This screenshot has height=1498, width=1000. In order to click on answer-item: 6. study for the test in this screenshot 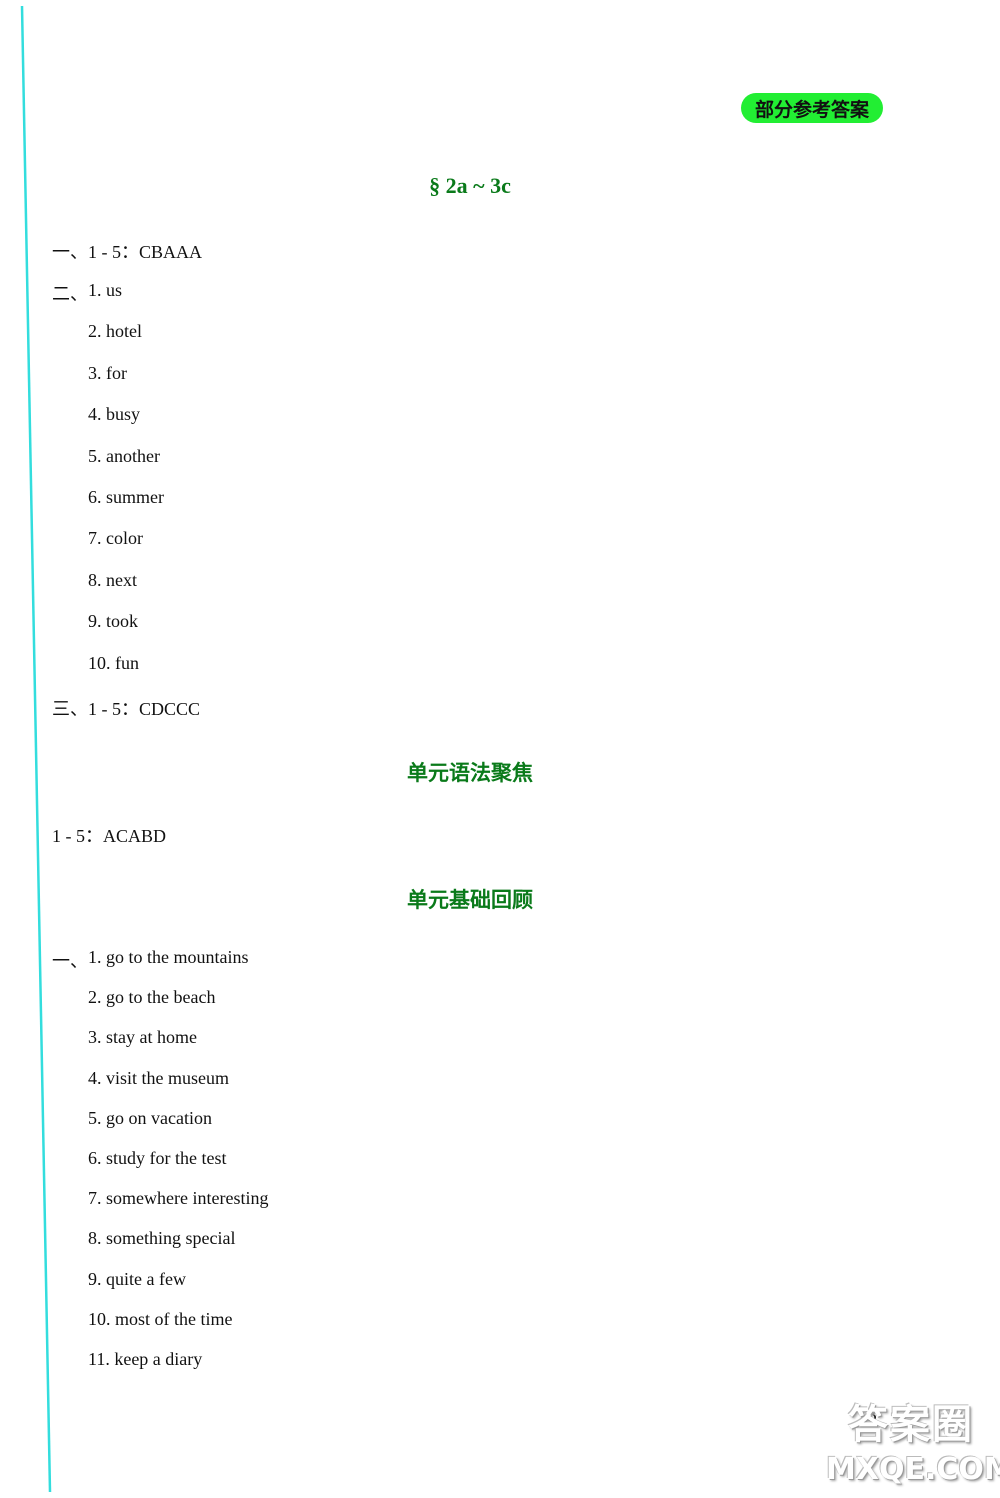, I will do `click(157, 1158)`.